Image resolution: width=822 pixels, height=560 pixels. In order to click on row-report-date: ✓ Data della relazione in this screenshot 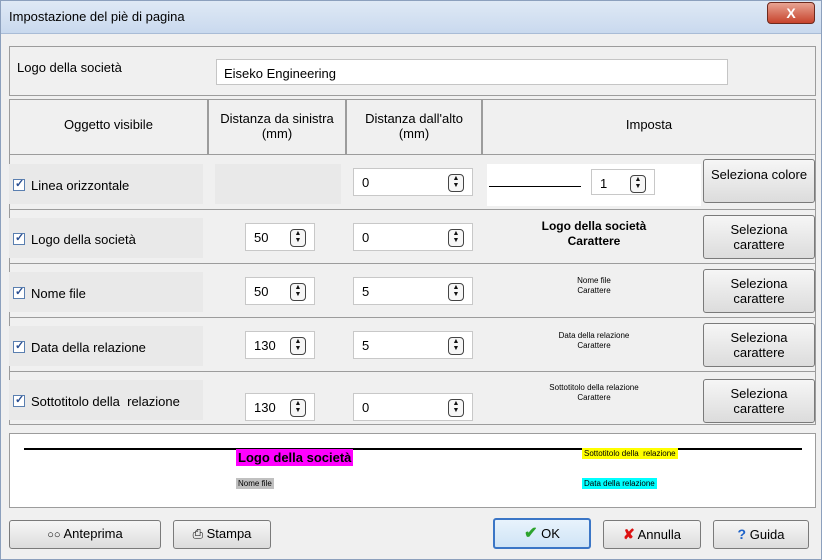, I will do `click(106, 346)`.